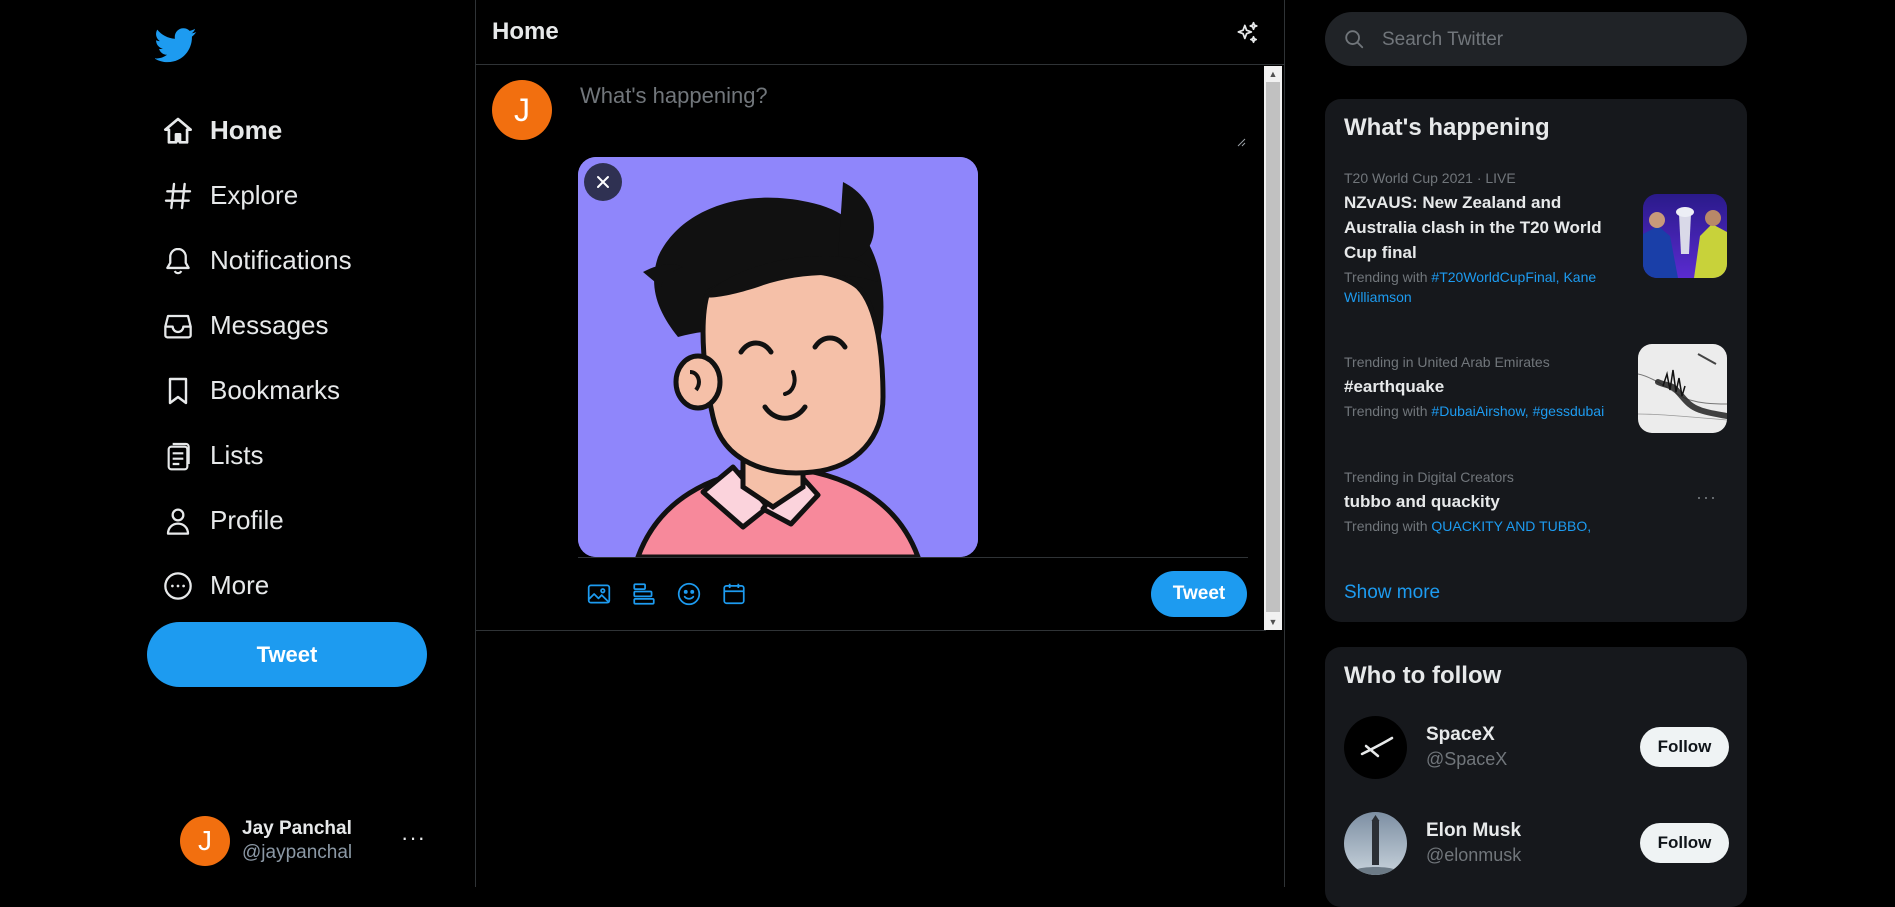 This screenshot has width=1895, height=907. Describe the element at coordinates (287, 654) in the screenshot. I see `sidebar-tweet-button: Tweet` at that location.